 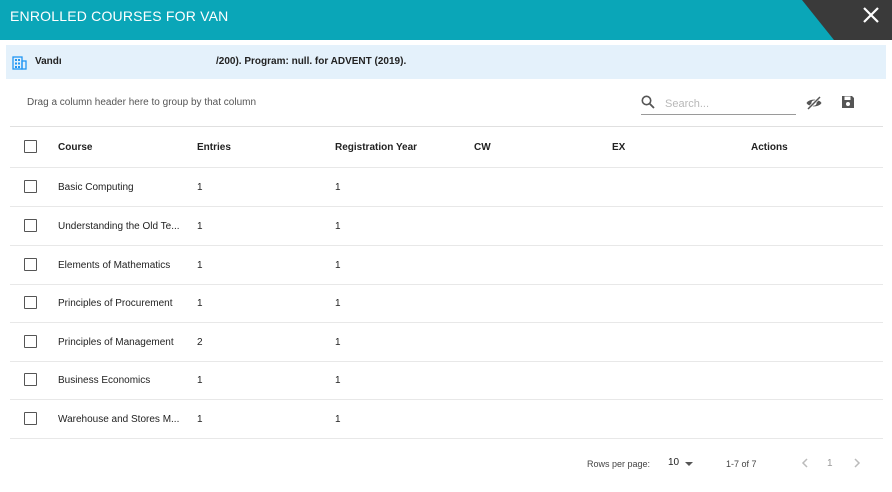 I want to click on dialog-title: ENROLLED COURSES FOR VAN, so click(x=119, y=16).